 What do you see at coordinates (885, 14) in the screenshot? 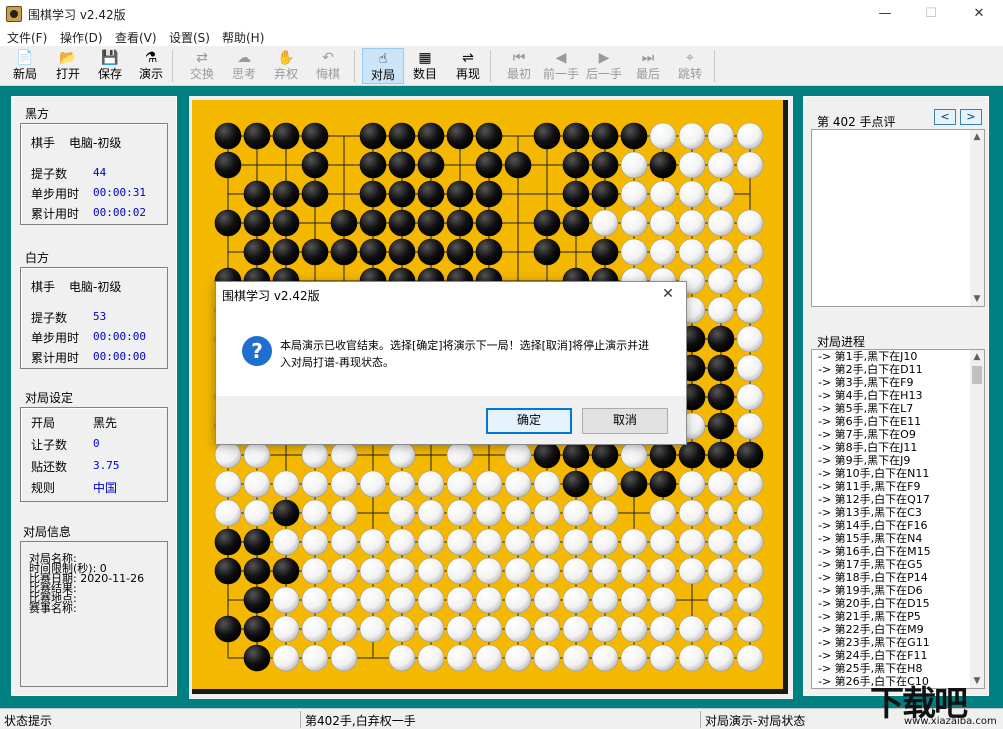
I see `minimize-button: —` at bounding box center [885, 14].